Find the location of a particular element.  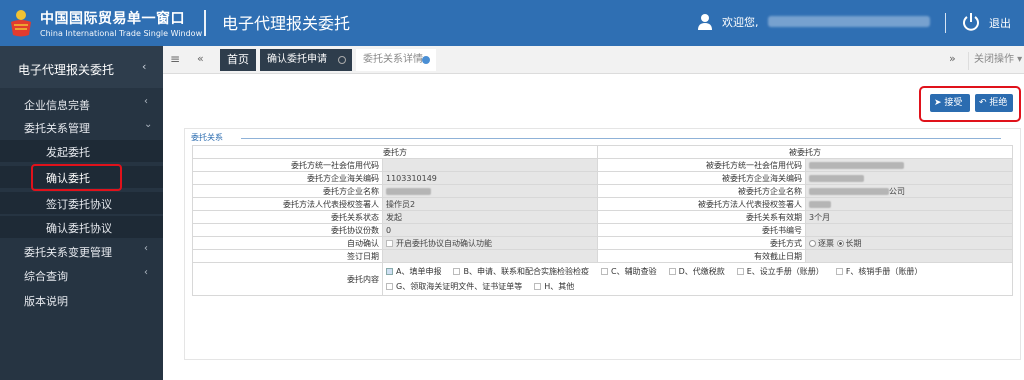

auto-confirm-checkbox is located at coordinates (389, 243).